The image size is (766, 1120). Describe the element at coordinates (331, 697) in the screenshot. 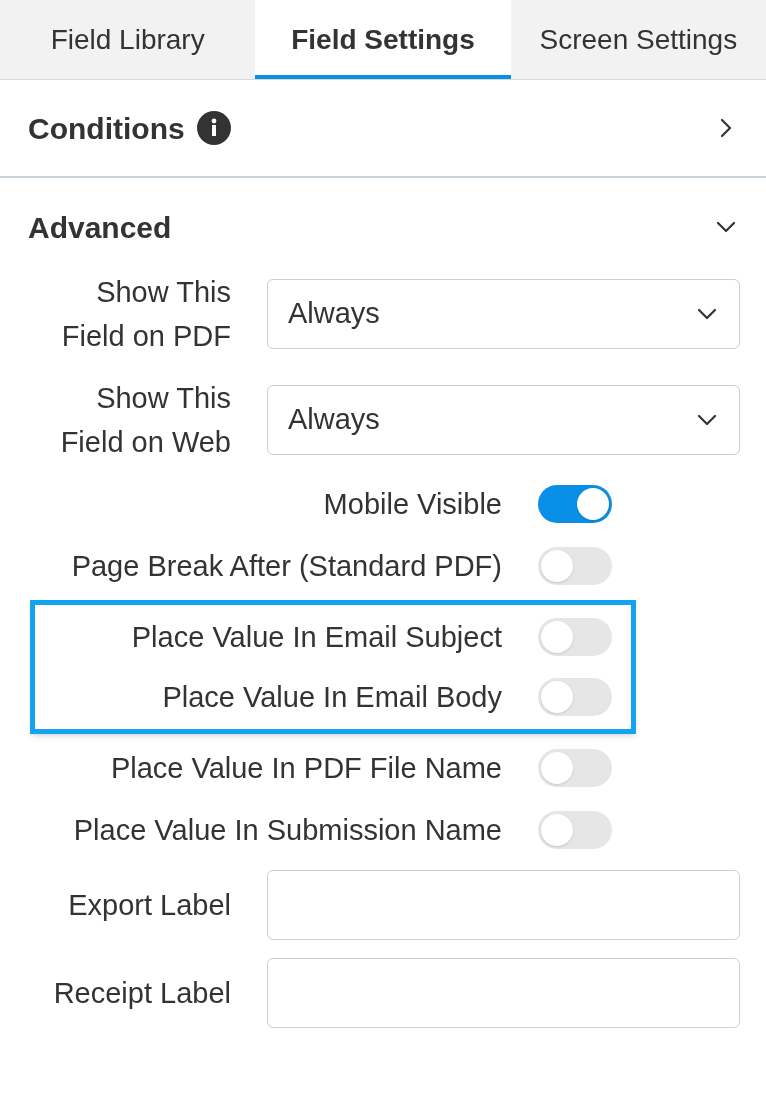

I see `toggle-label: Place Value In Email Body` at that location.